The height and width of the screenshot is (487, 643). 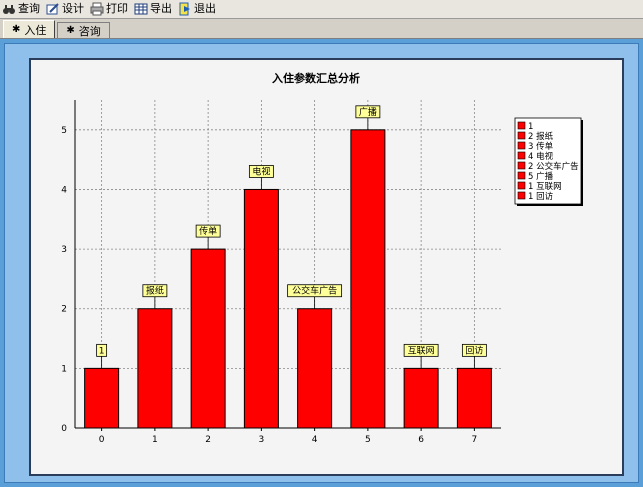 What do you see at coordinates (184, 9) in the screenshot?
I see `exit-icon` at bounding box center [184, 9].